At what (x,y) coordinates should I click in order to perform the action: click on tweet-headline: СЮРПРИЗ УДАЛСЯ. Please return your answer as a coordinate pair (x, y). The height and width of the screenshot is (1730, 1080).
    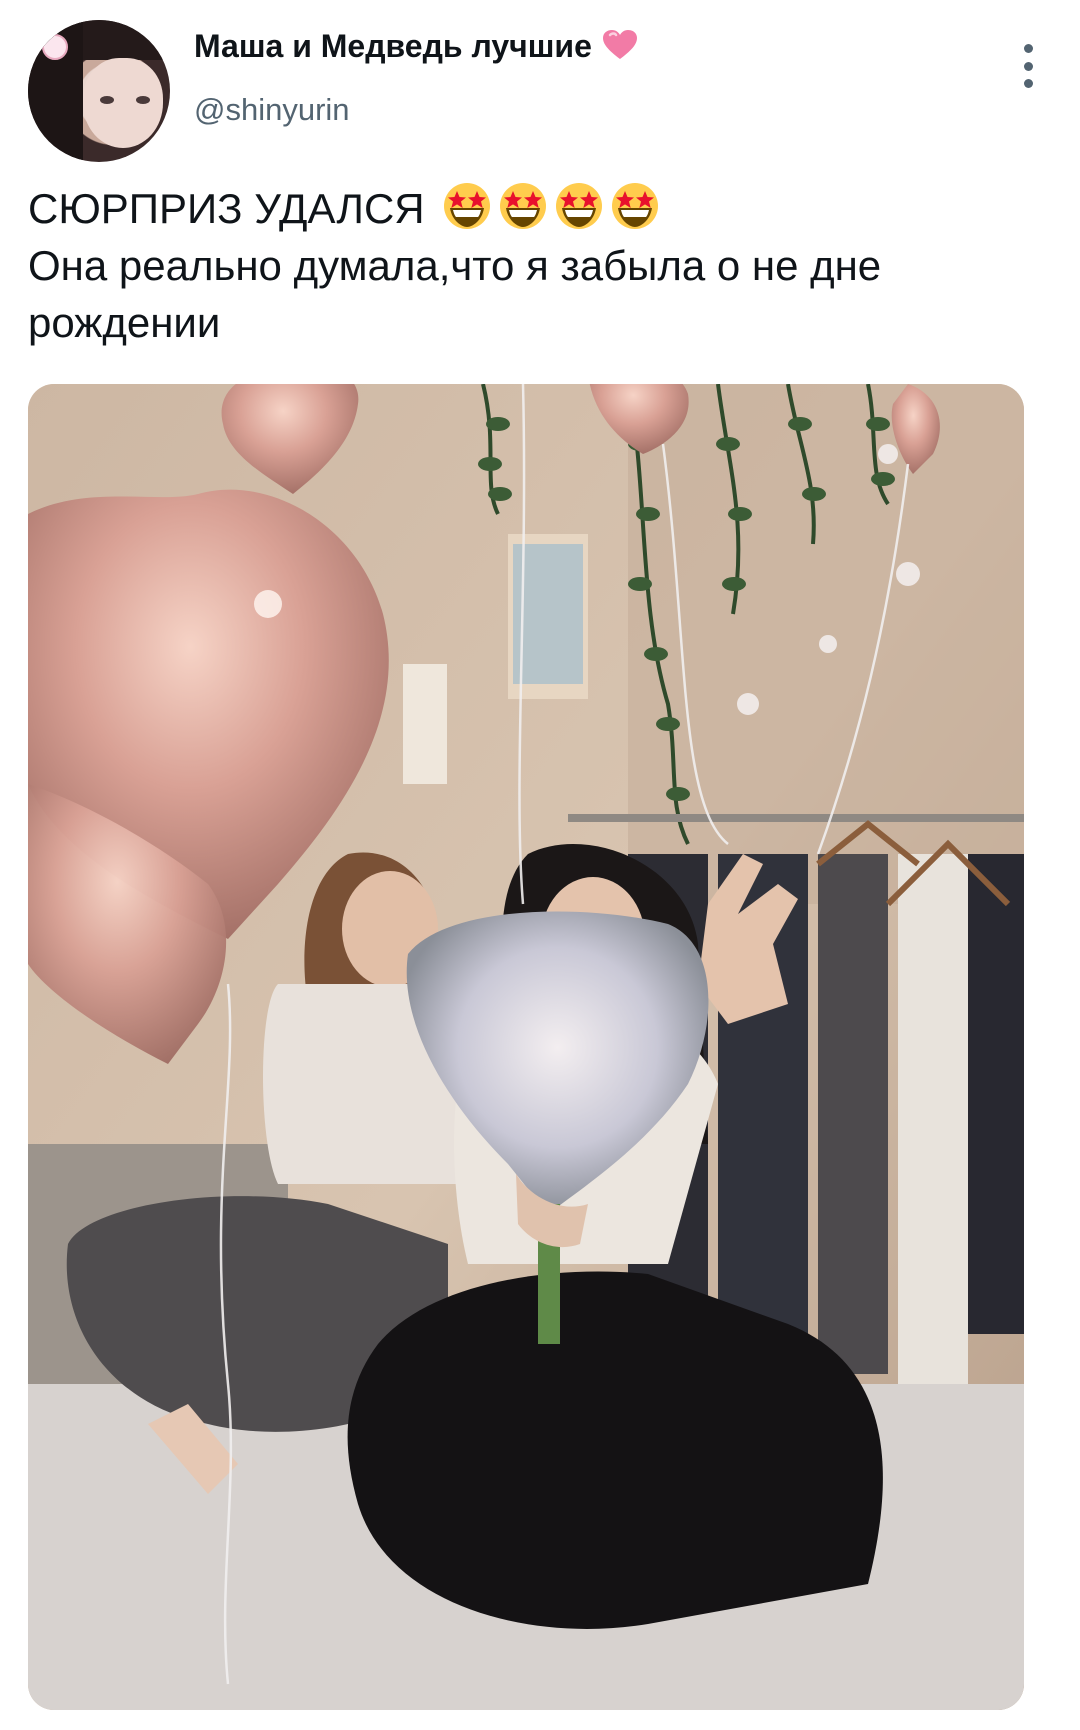
    Looking at the image, I should click on (226, 208).